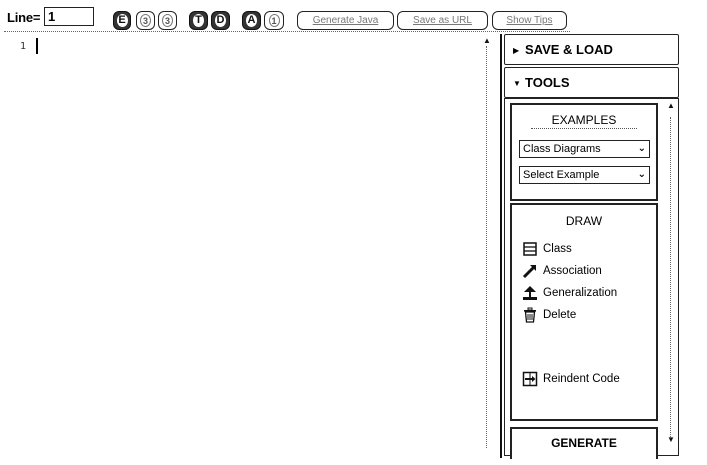 The image size is (707, 465). What do you see at coordinates (345, 20) in the screenshot?
I see `generate-java-button: Generate Java` at bounding box center [345, 20].